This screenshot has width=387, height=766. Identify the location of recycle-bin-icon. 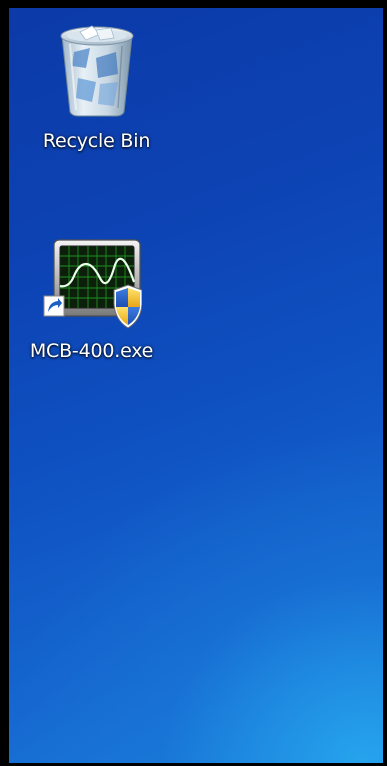
(96, 71).